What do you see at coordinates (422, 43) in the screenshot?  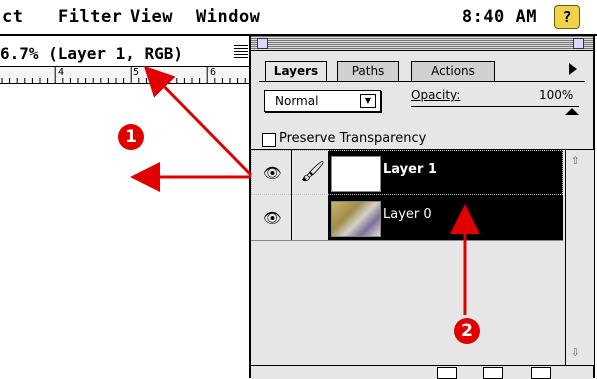 I see `palette-title-bar` at bounding box center [422, 43].